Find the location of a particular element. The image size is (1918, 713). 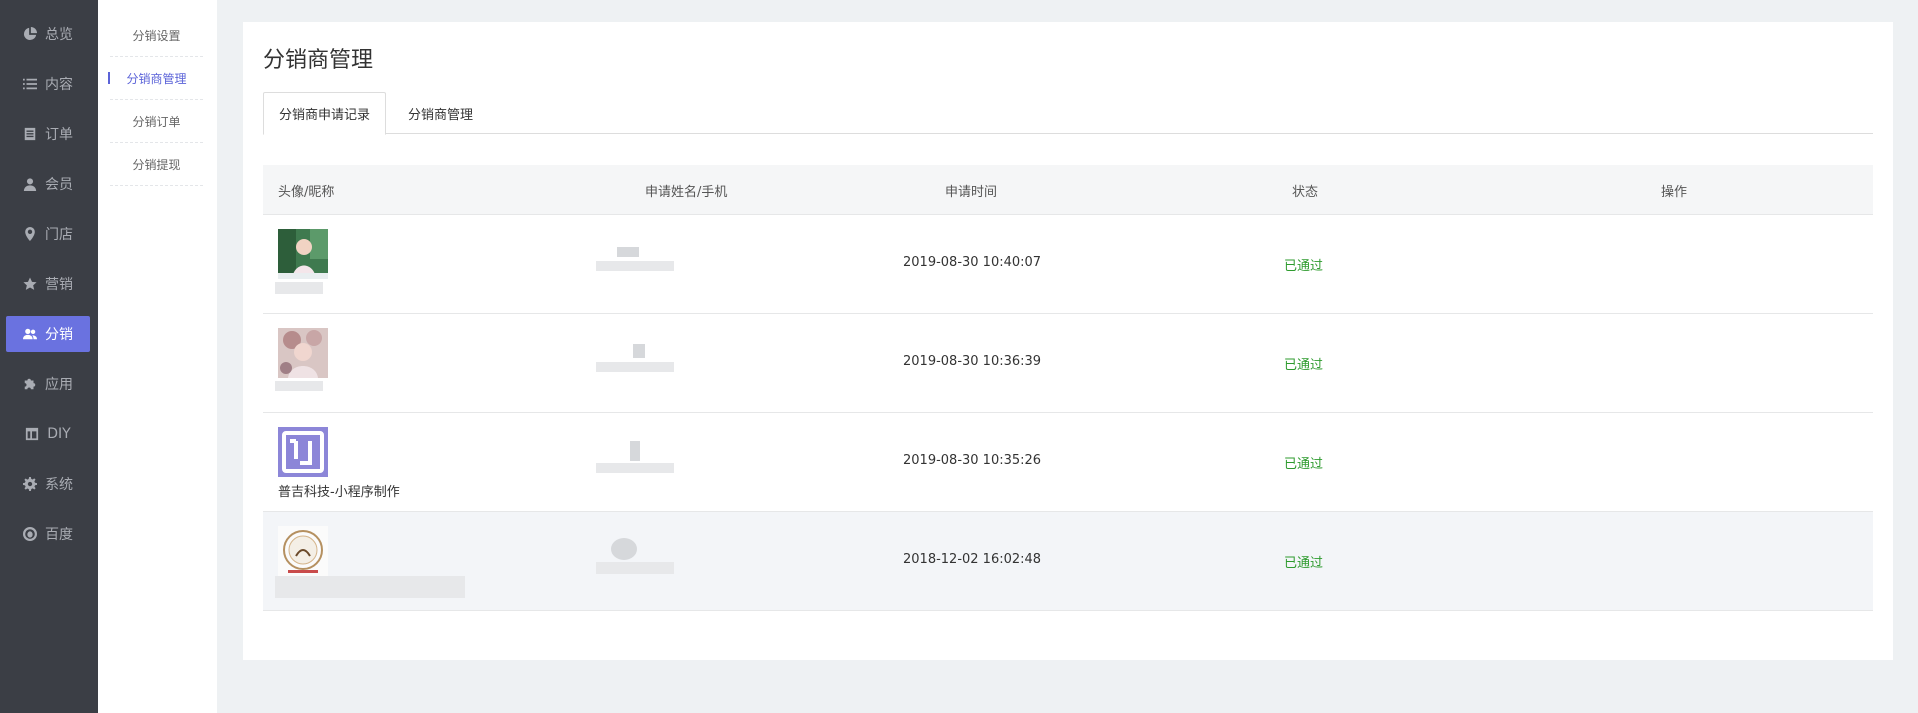

nav-item-baidu: 百度 is located at coordinates (48, 534).